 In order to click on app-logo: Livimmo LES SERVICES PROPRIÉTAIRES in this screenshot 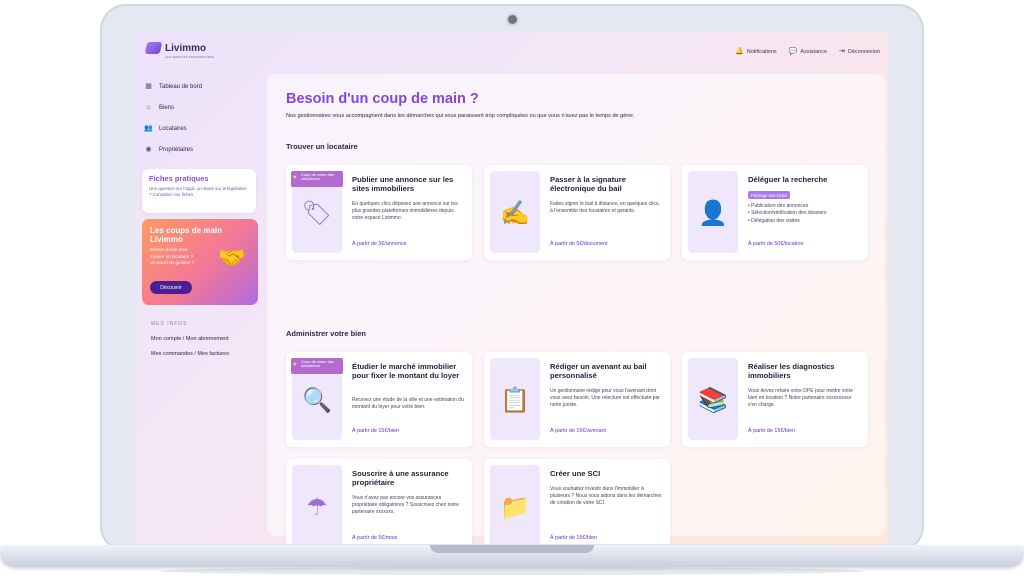, I will do `click(179, 50)`.